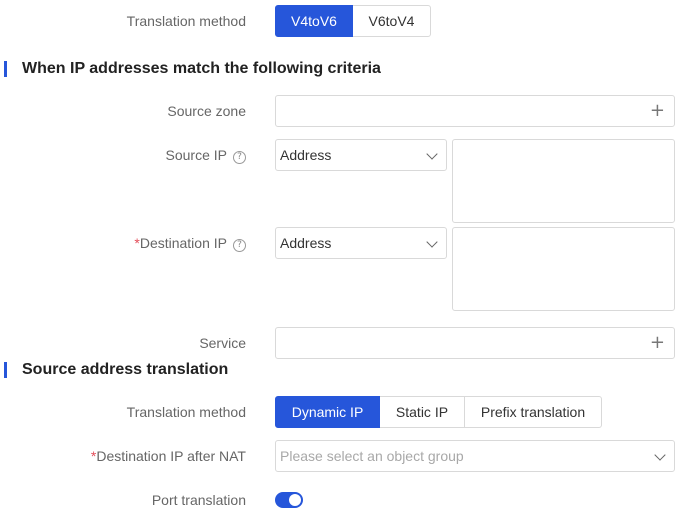 The image size is (678, 511). What do you see at coordinates (206, 111) in the screenshot?
I see `source-zone-label: Source zone` at bounding box center [206, 111].